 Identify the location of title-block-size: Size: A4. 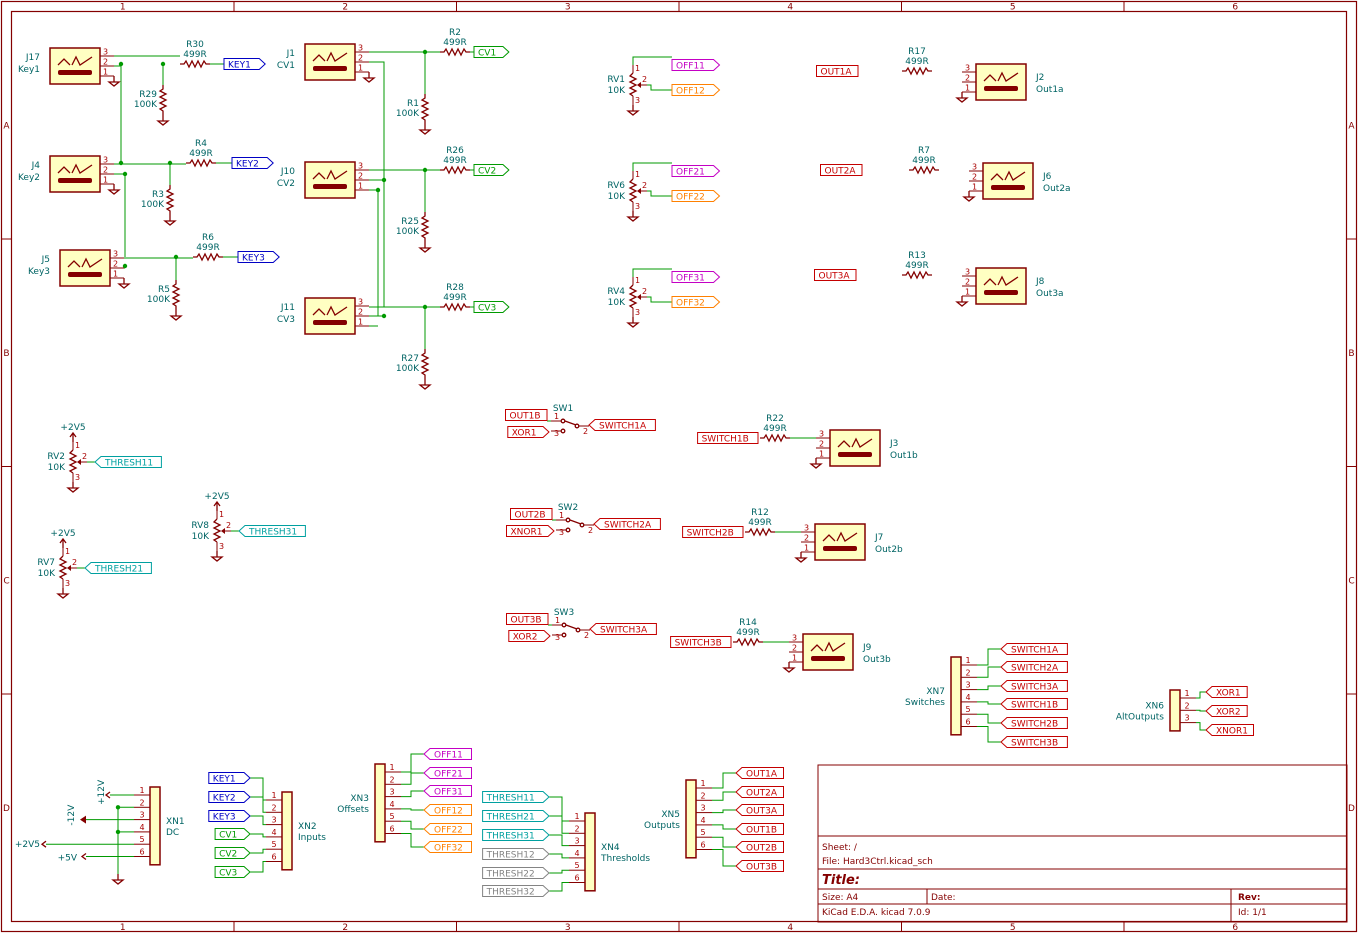
(840, 898).